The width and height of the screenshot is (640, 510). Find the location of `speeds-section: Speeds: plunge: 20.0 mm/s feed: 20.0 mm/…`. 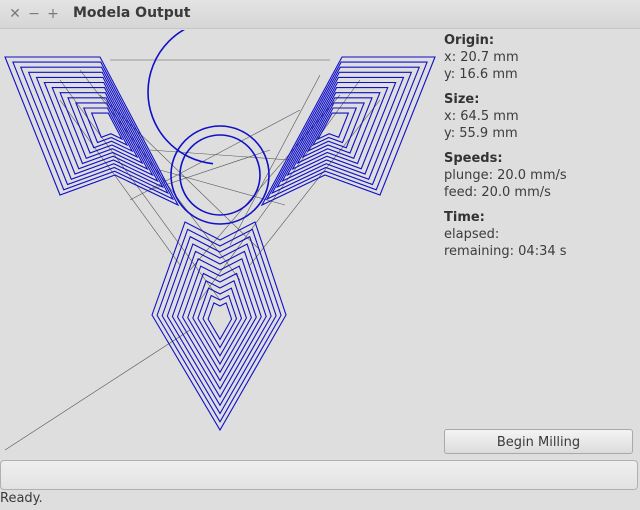

speeds-section: Speeds: plunge: 20.0 mm/s feed: 20.0 mm/… is located at coordinates (539, 175).